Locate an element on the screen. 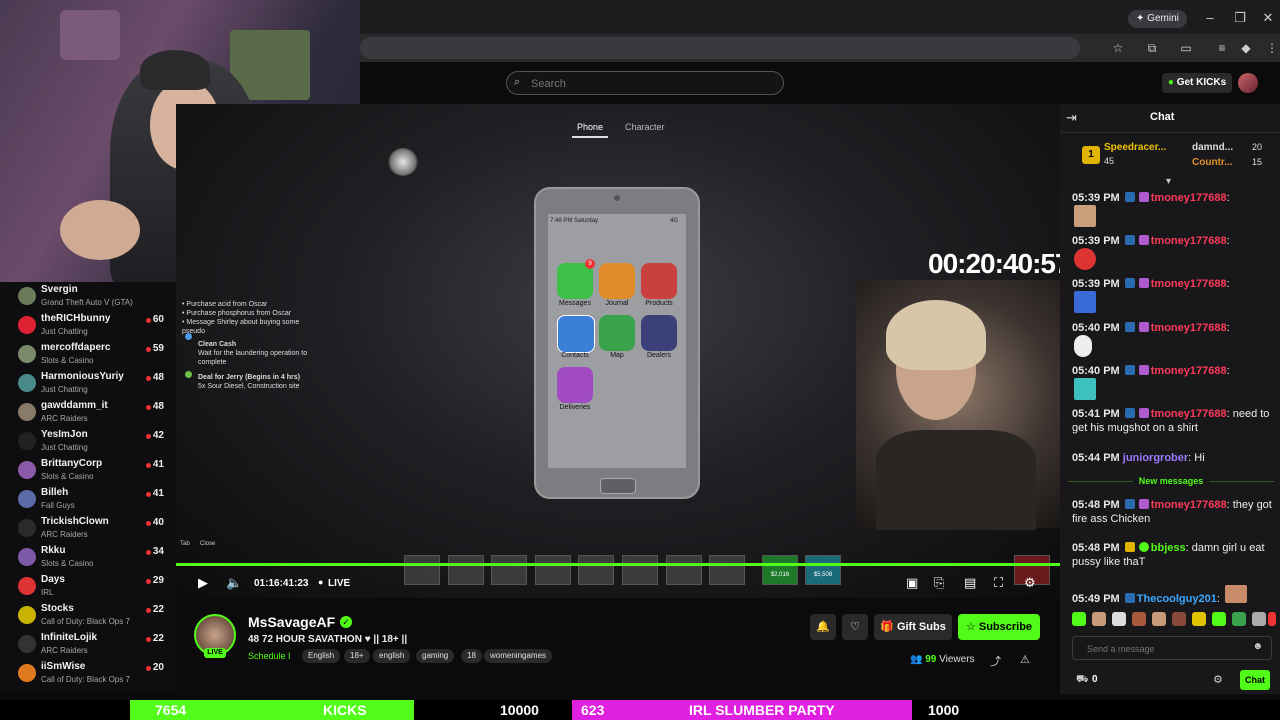 The image size is (1280, 720). products-app-icon is located at coordinates (659, 281).